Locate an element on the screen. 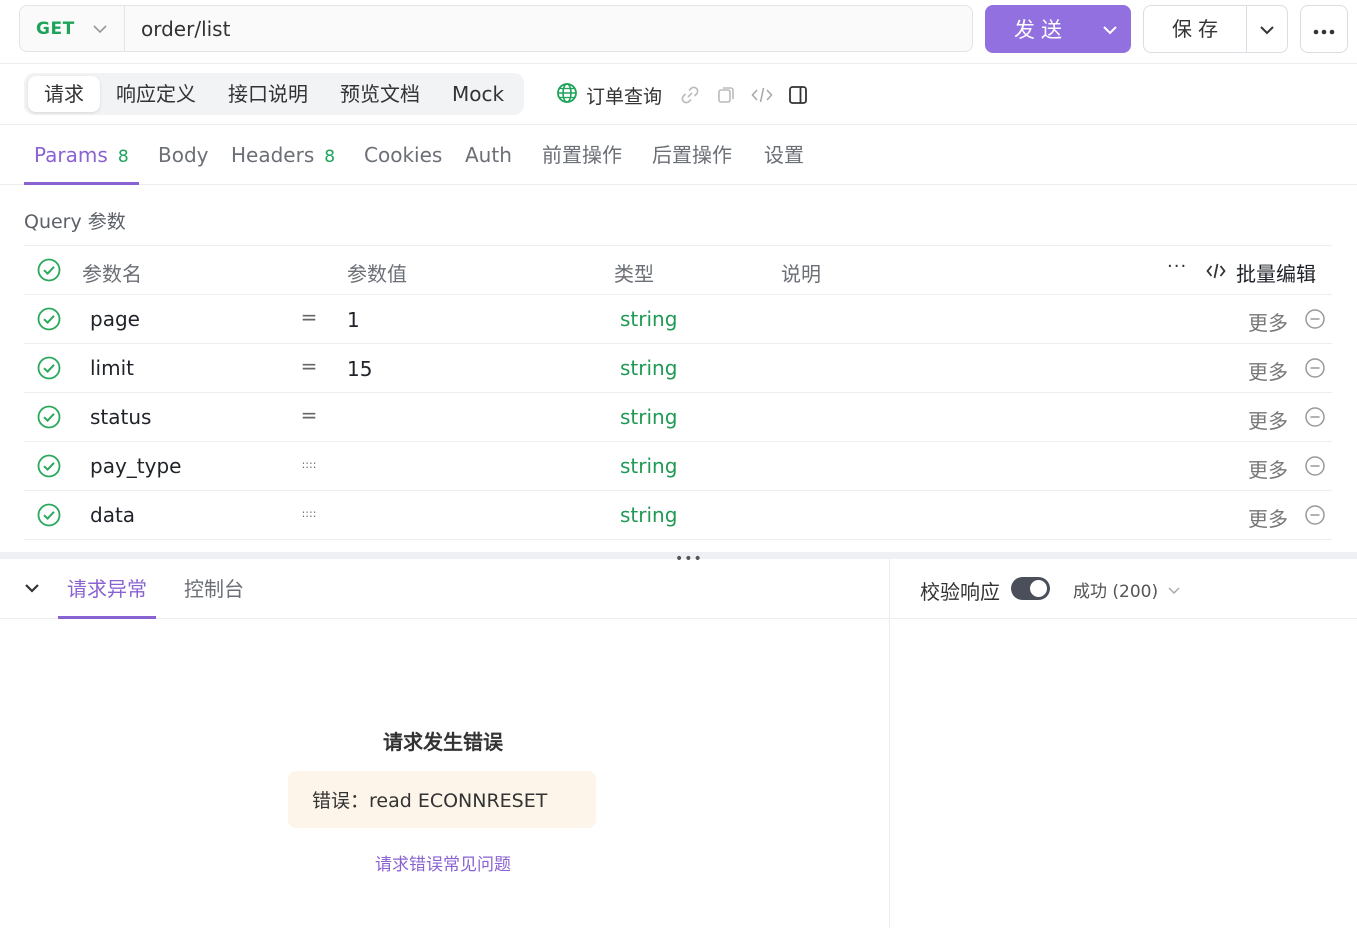 The height and width of the screenshot is (928, 1357). param-name: data is located at coordinates (112, 515).